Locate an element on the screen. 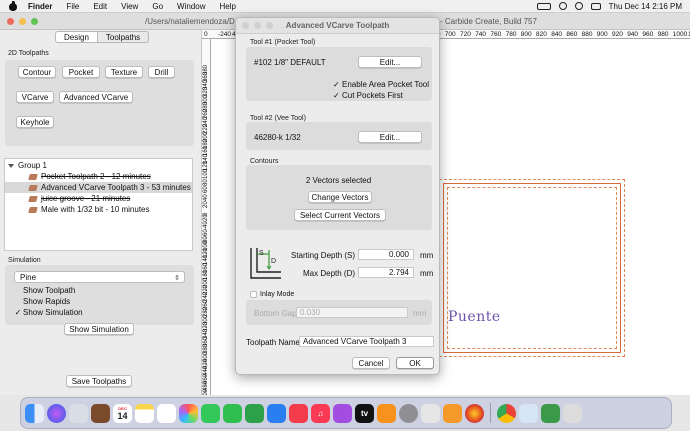 The image size is (690, 431). panel-tabs: Design Toolpaths is located at coordinates (102, 37).